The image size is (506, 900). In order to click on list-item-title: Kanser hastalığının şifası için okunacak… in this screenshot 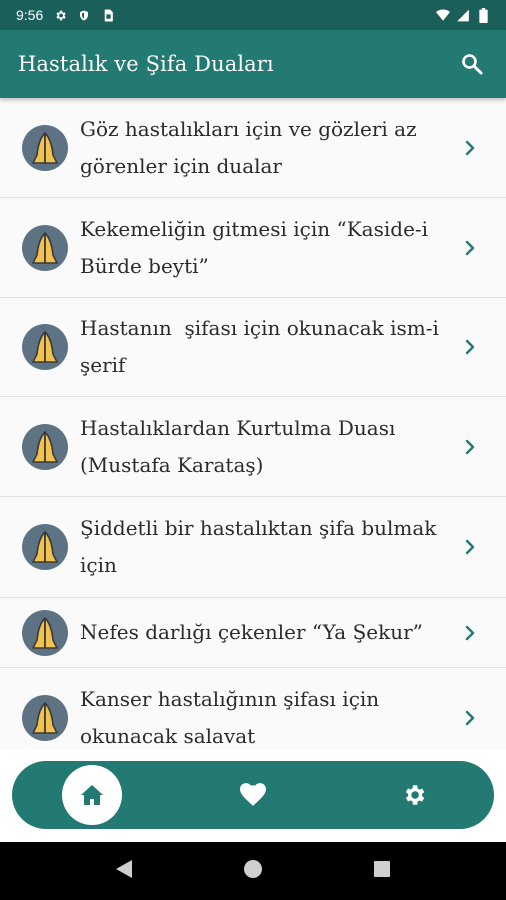, I will do `click(230, 717)`.